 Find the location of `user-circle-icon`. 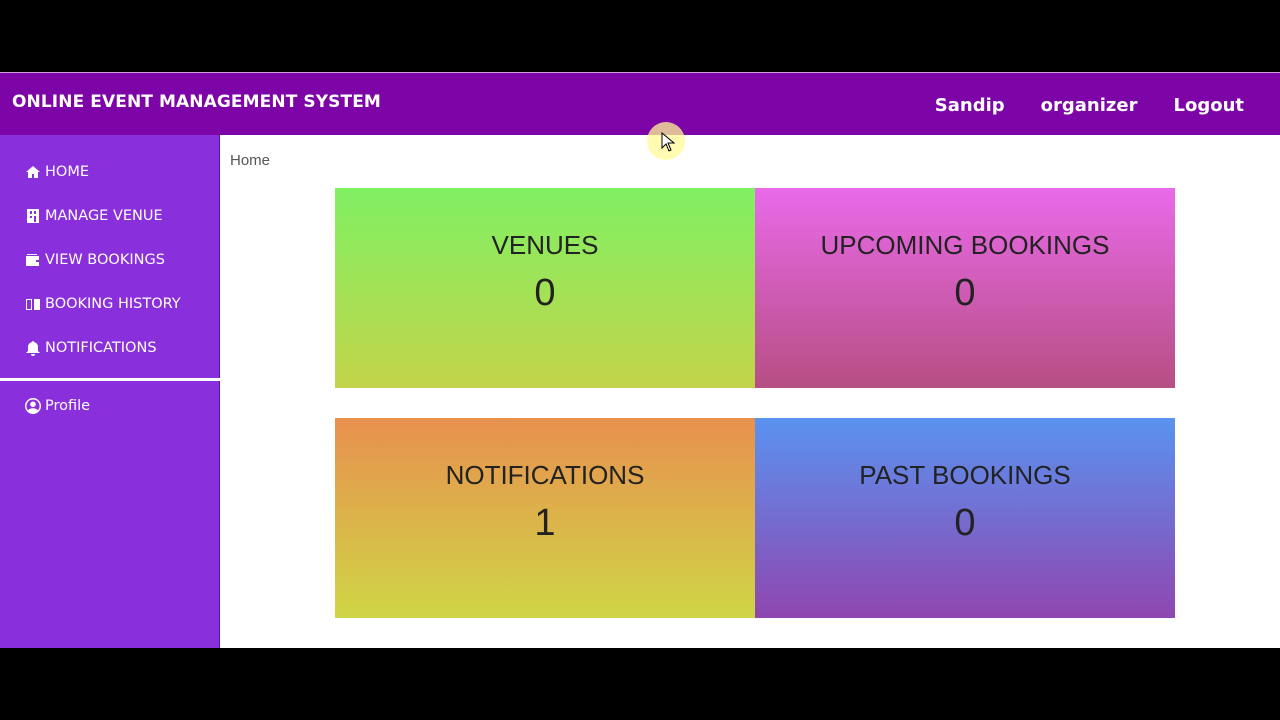

user-circle-icon is located at coordinates (33, 406).